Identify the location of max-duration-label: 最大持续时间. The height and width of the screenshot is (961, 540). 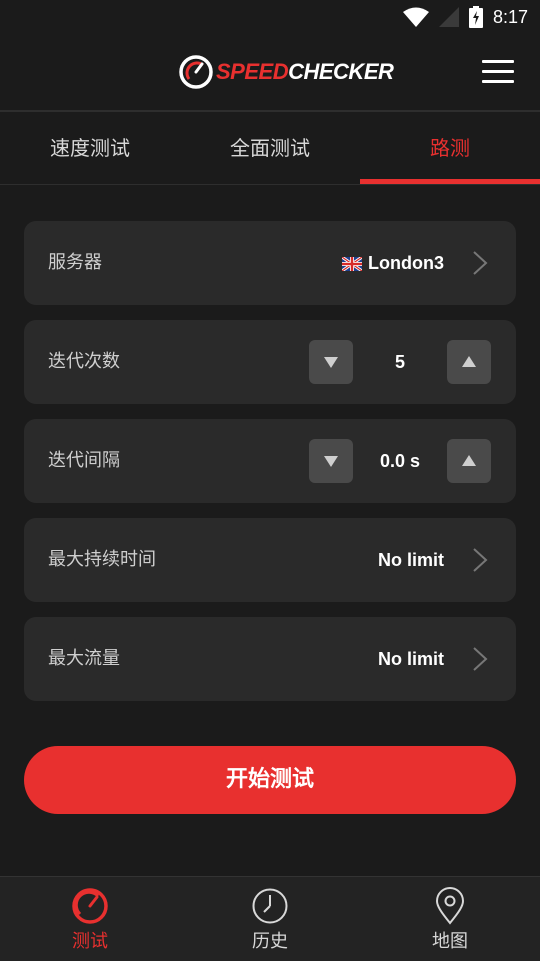
(102, 559).